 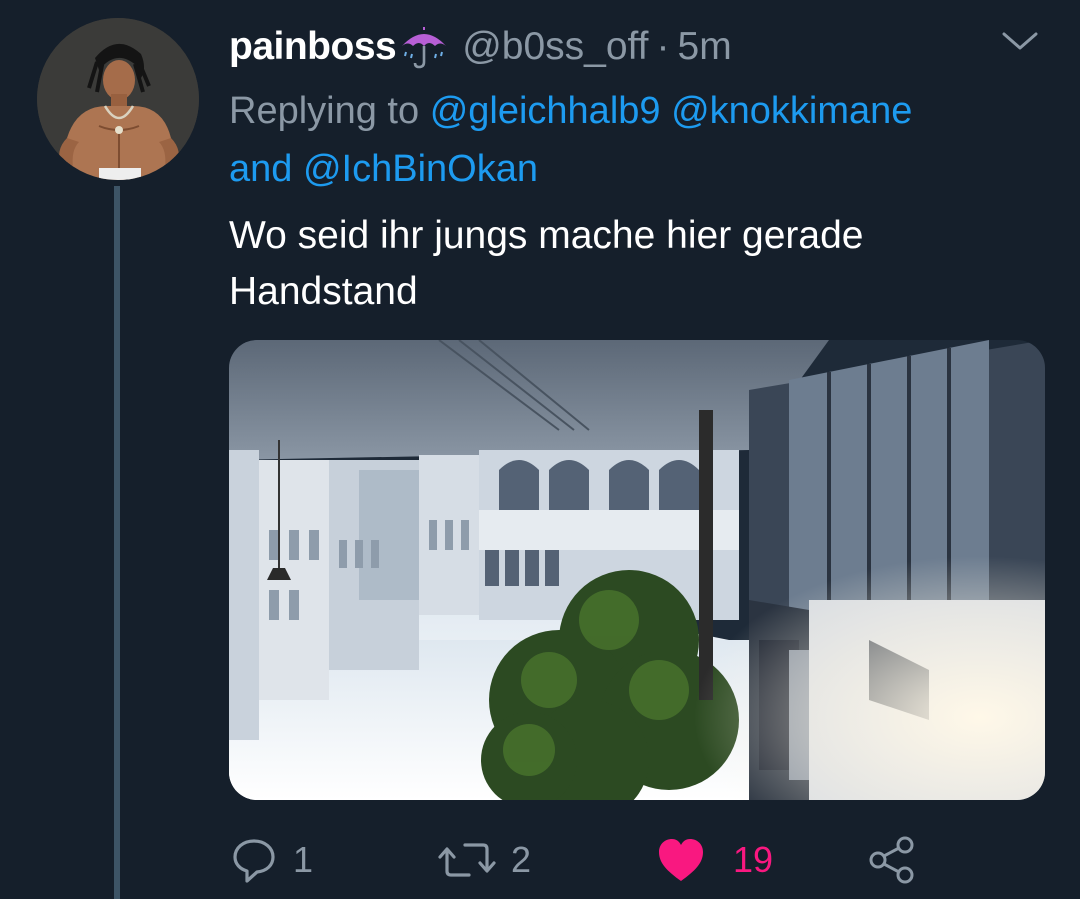 I want to click on retweet-button: 2, so click(x=484, y=860).